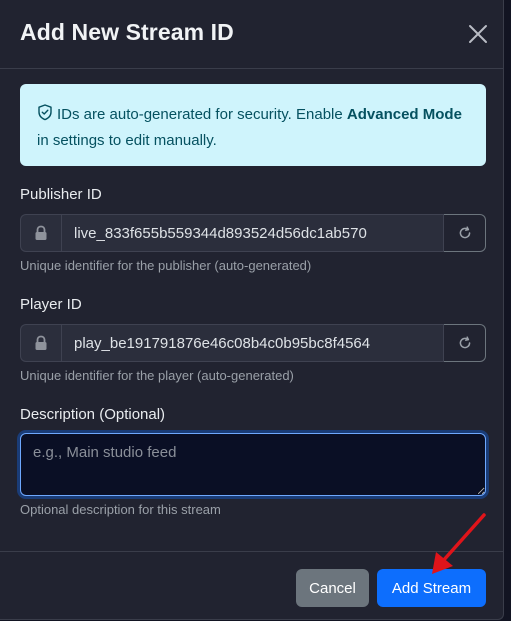 The height and width of the screenshot is (621, 511). What do you see at coordinates (507, 310) in the screenshot?
I see `page-background-edge` at bounding box center [507, 310].